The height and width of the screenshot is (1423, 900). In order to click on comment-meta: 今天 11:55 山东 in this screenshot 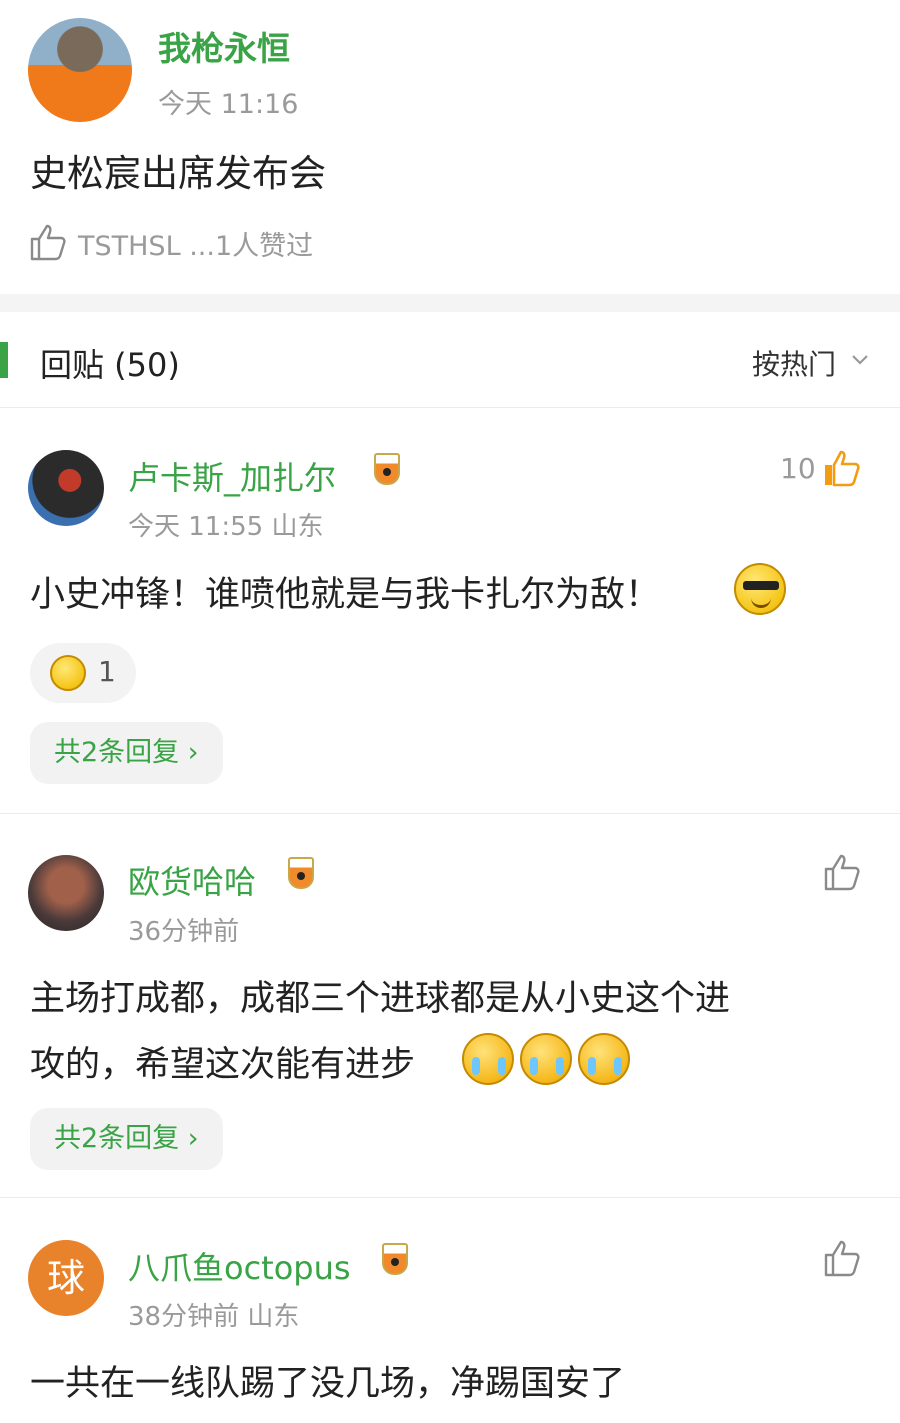, I will do `click(226, 527)`.